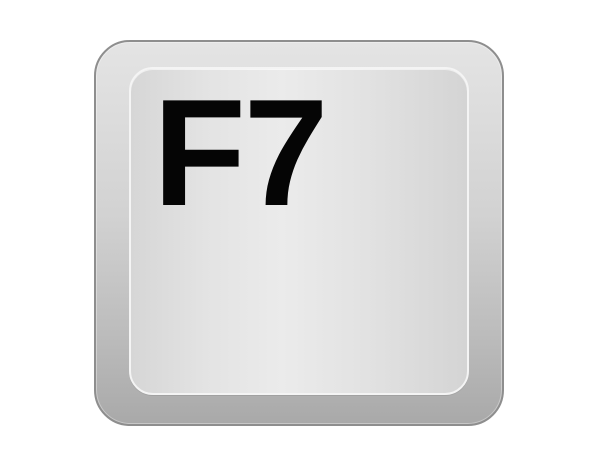 The height and width of the screenshot is (450, 600). What do you see at coordinates (240, 153) in the screenshot?
I see `key-label: F7` at bounding box center [240, 153].